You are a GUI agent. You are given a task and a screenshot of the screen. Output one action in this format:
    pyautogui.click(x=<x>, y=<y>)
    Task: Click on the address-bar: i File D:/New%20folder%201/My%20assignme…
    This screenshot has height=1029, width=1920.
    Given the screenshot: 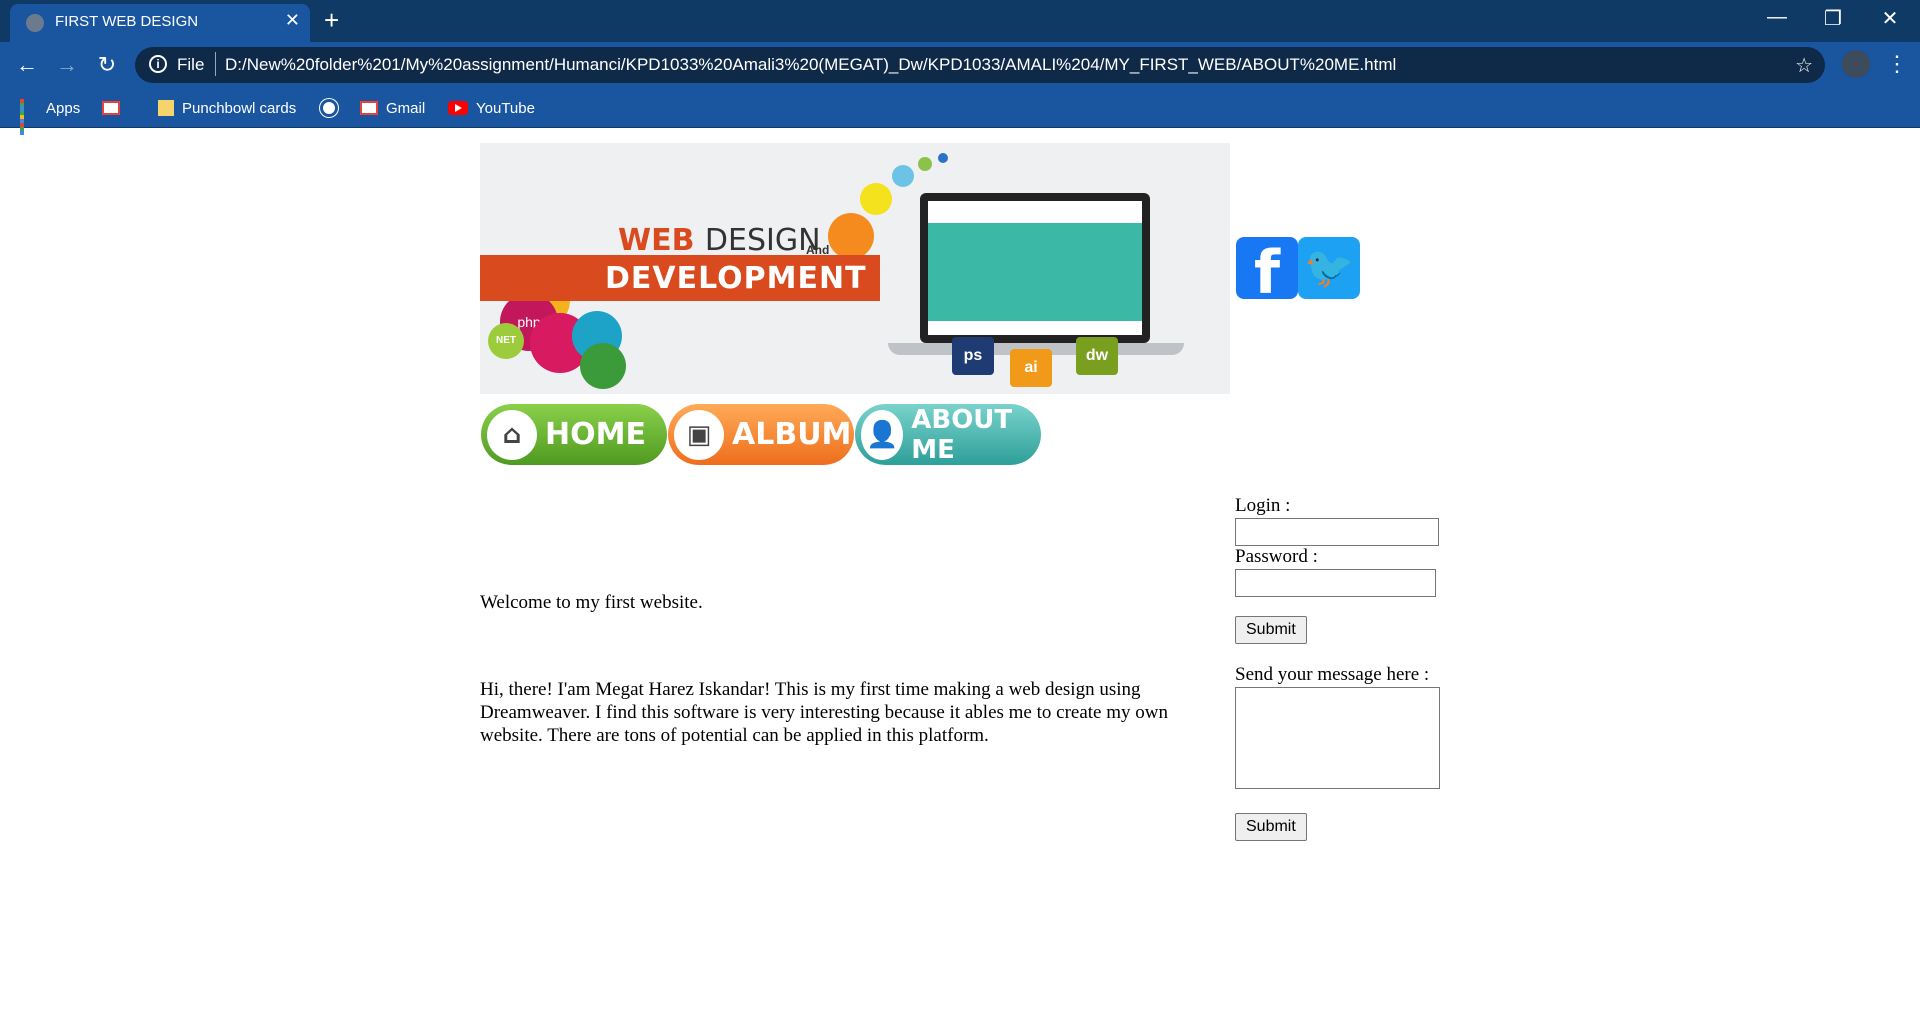 What is the action you would take?
    pyautogui.click(x=980, y=65)
    